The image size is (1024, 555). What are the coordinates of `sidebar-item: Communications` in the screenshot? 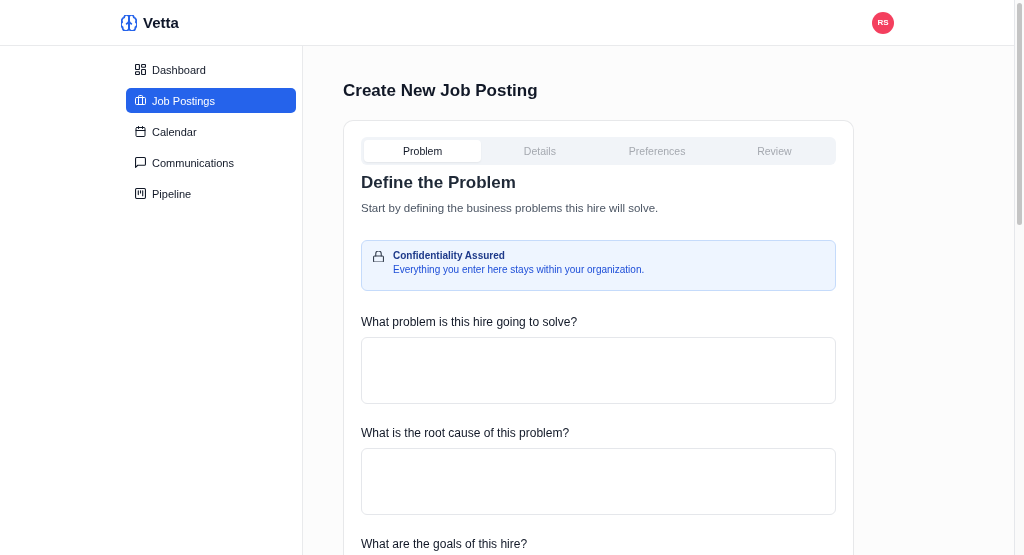 It's located at (211, 162).